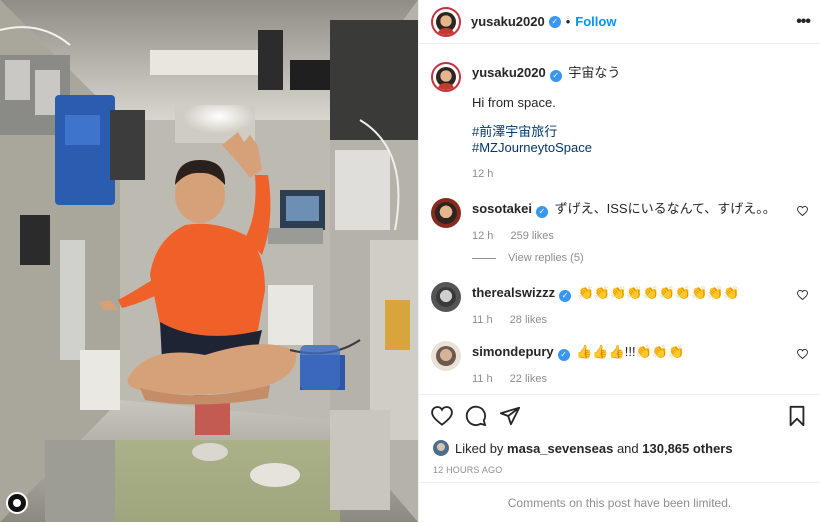  Describe the element at coordinates (513, 292) in the screenshot. I see `comment-username: therealswizzz` at that location.